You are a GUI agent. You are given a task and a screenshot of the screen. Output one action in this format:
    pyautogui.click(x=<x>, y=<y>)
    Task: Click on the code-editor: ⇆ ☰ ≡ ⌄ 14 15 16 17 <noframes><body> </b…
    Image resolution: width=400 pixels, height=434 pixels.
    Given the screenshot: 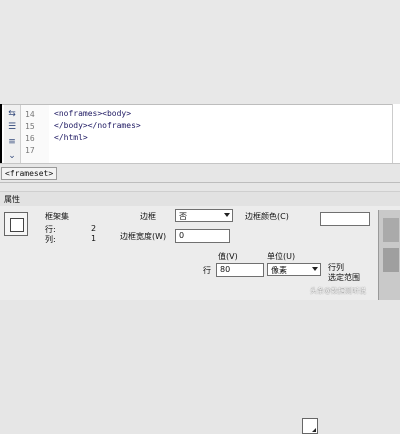 What is the action you would take?
    pyautogui.click(x=197, y=134)
    